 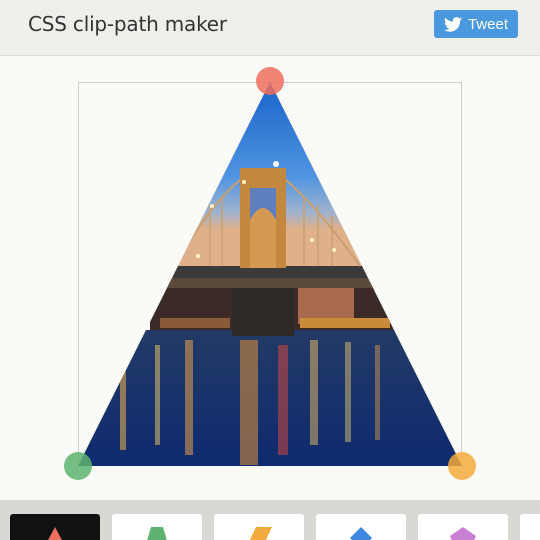 I want to click on shape-tile-parallelogram, so click(x=259, y=527).